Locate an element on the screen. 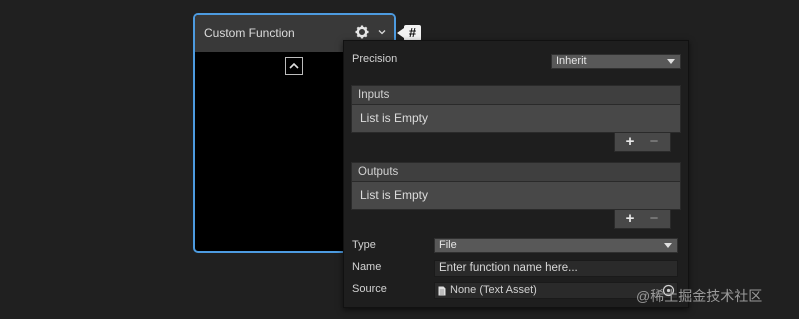 Image resolution: width=799 pixels, height=319 pixels. collapse-preview-button is located at coordinates (294, 66).